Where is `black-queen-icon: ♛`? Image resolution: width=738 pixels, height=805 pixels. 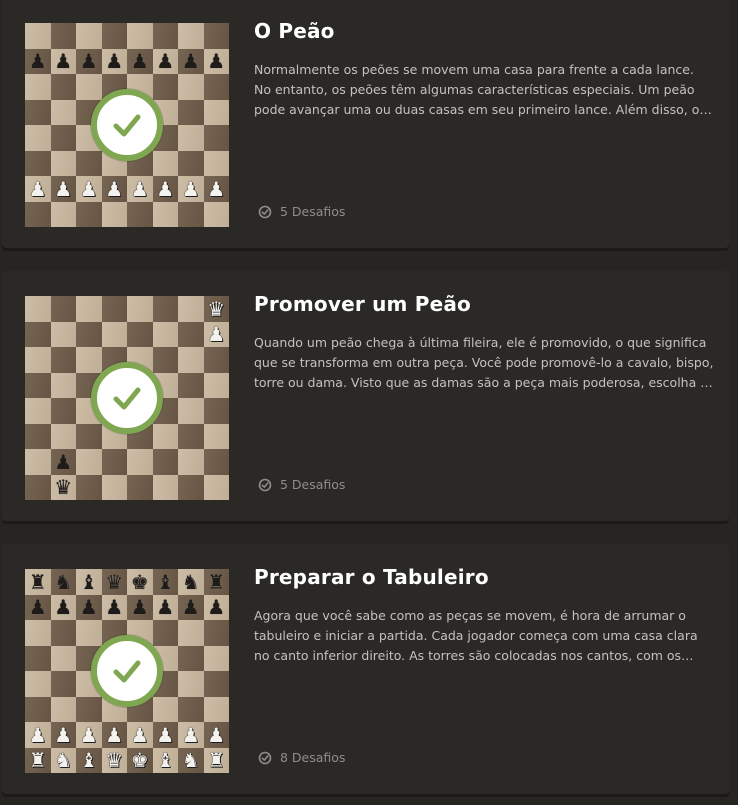 black-queen-icon: ♛ is located at coordinates (114, 581).